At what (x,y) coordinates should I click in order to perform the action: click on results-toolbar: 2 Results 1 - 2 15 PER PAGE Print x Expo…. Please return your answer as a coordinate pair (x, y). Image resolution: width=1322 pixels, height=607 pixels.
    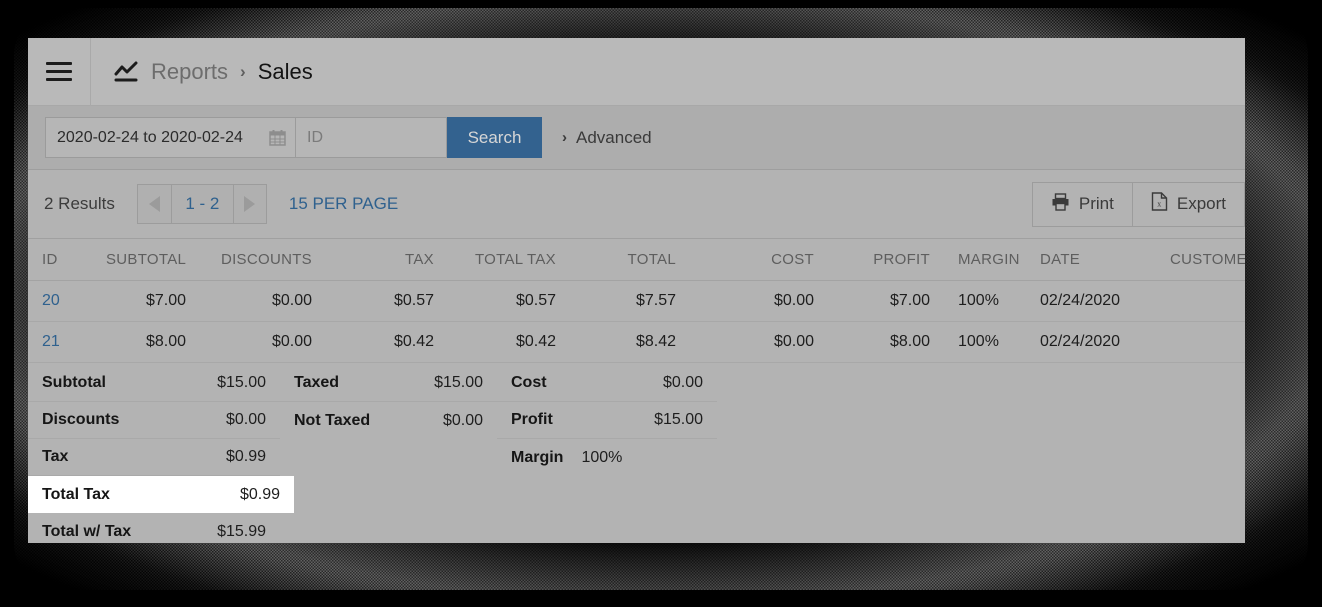
    Looking at the image, I should click on (636, 204).